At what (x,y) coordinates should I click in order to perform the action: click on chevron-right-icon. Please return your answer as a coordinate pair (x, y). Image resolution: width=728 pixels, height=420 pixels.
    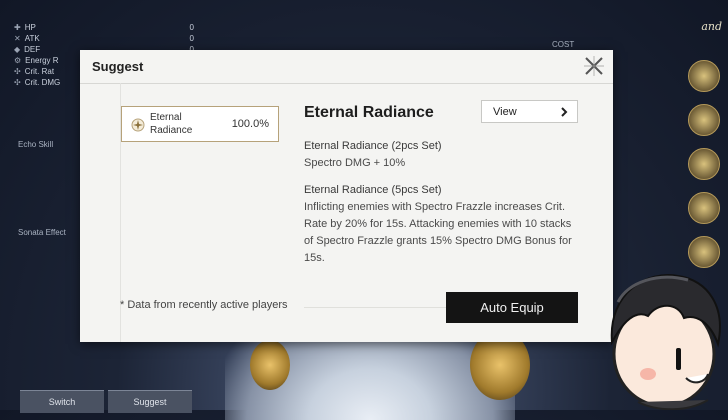
    Looking at the image, I should click on (564, 112).